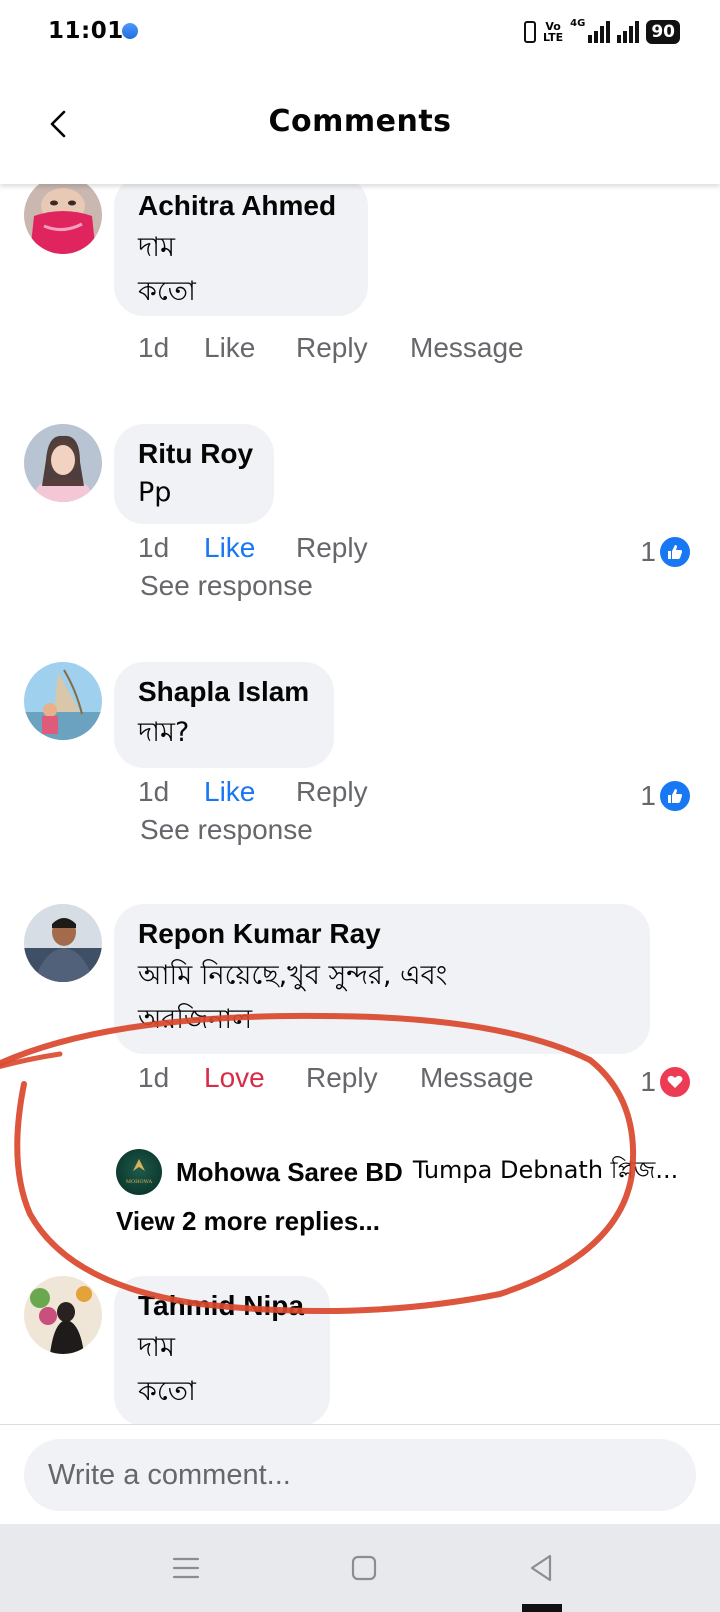  What do you see at coordinates (195, 454) in the screenshot?
I see `comment-author: Ritu Roy` at bounding box center [195, 454].